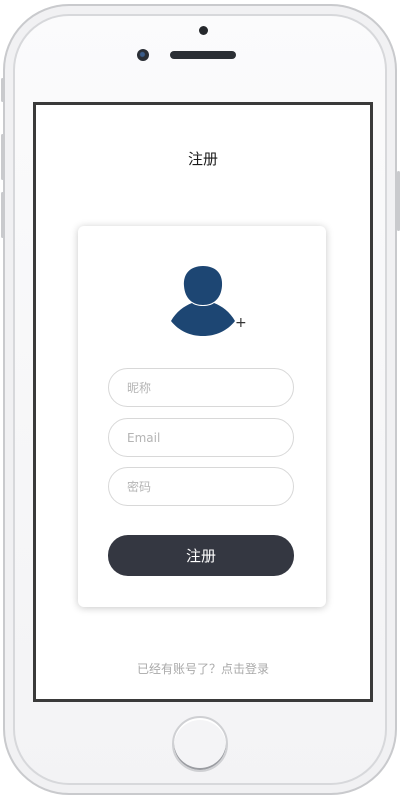 This screenshot has width=403, height=799. Describe the element at coordinates (2, 215) in the screenshot. I see `phone-volume-down-button` at that location.